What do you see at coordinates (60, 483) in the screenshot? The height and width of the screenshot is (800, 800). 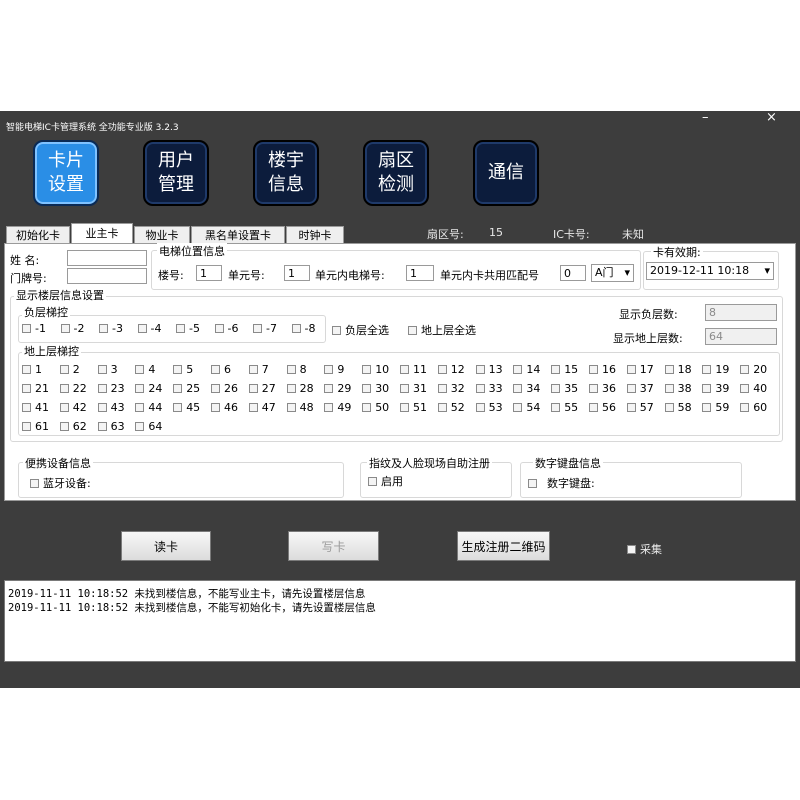 I see `bluetooth-device: 蓝牙设备:` at bounding box center [60, 483].